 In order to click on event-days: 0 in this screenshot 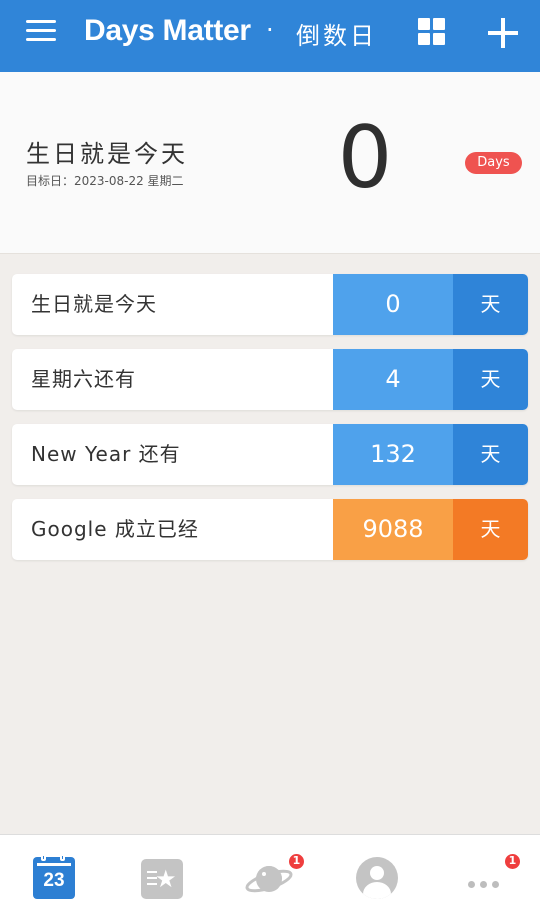, I will do `click(393, 304)`.